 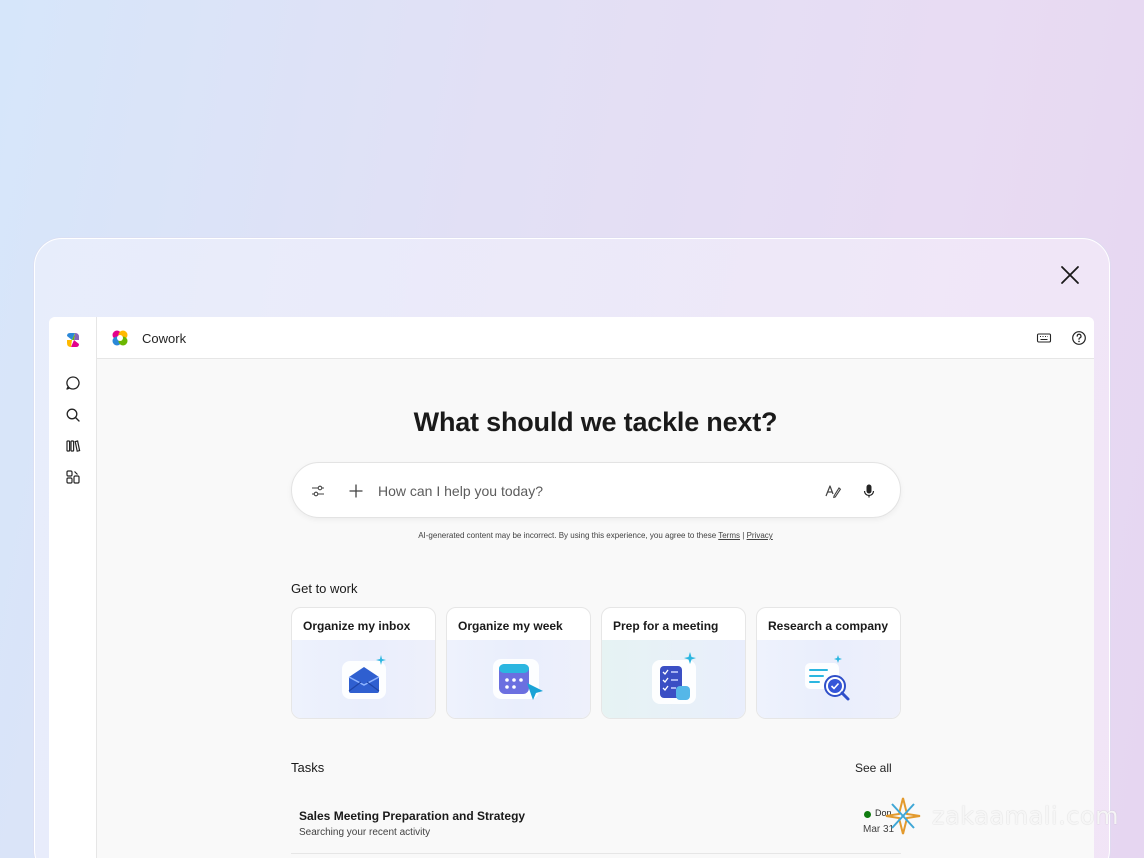 I want to click on card-organize-inbox: Organize my inbox, so click(x=363, y=663).